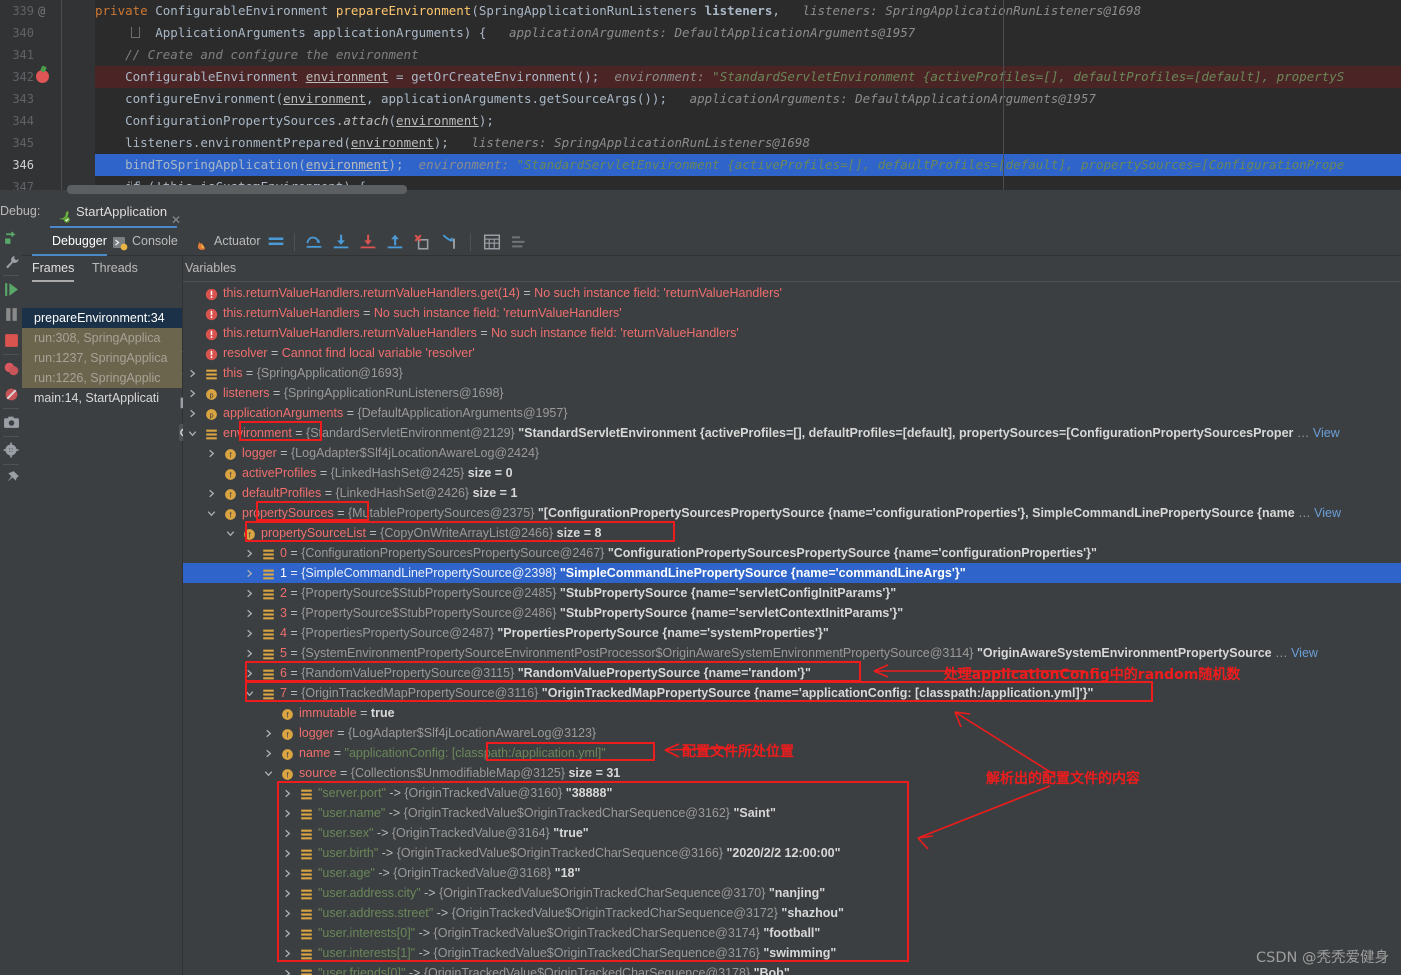 The height and width of the screenshot is (975, 1401). I want to click on editor-code-line: // Create and configure the environment, so click(257, 55).